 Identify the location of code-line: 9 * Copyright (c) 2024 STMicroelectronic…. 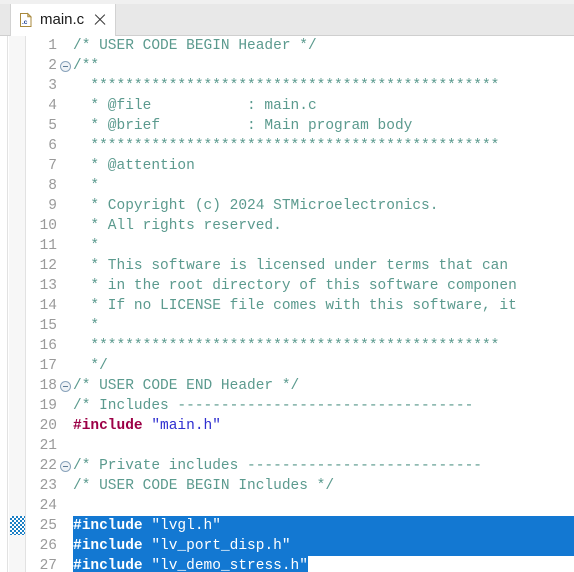
(300, 206).